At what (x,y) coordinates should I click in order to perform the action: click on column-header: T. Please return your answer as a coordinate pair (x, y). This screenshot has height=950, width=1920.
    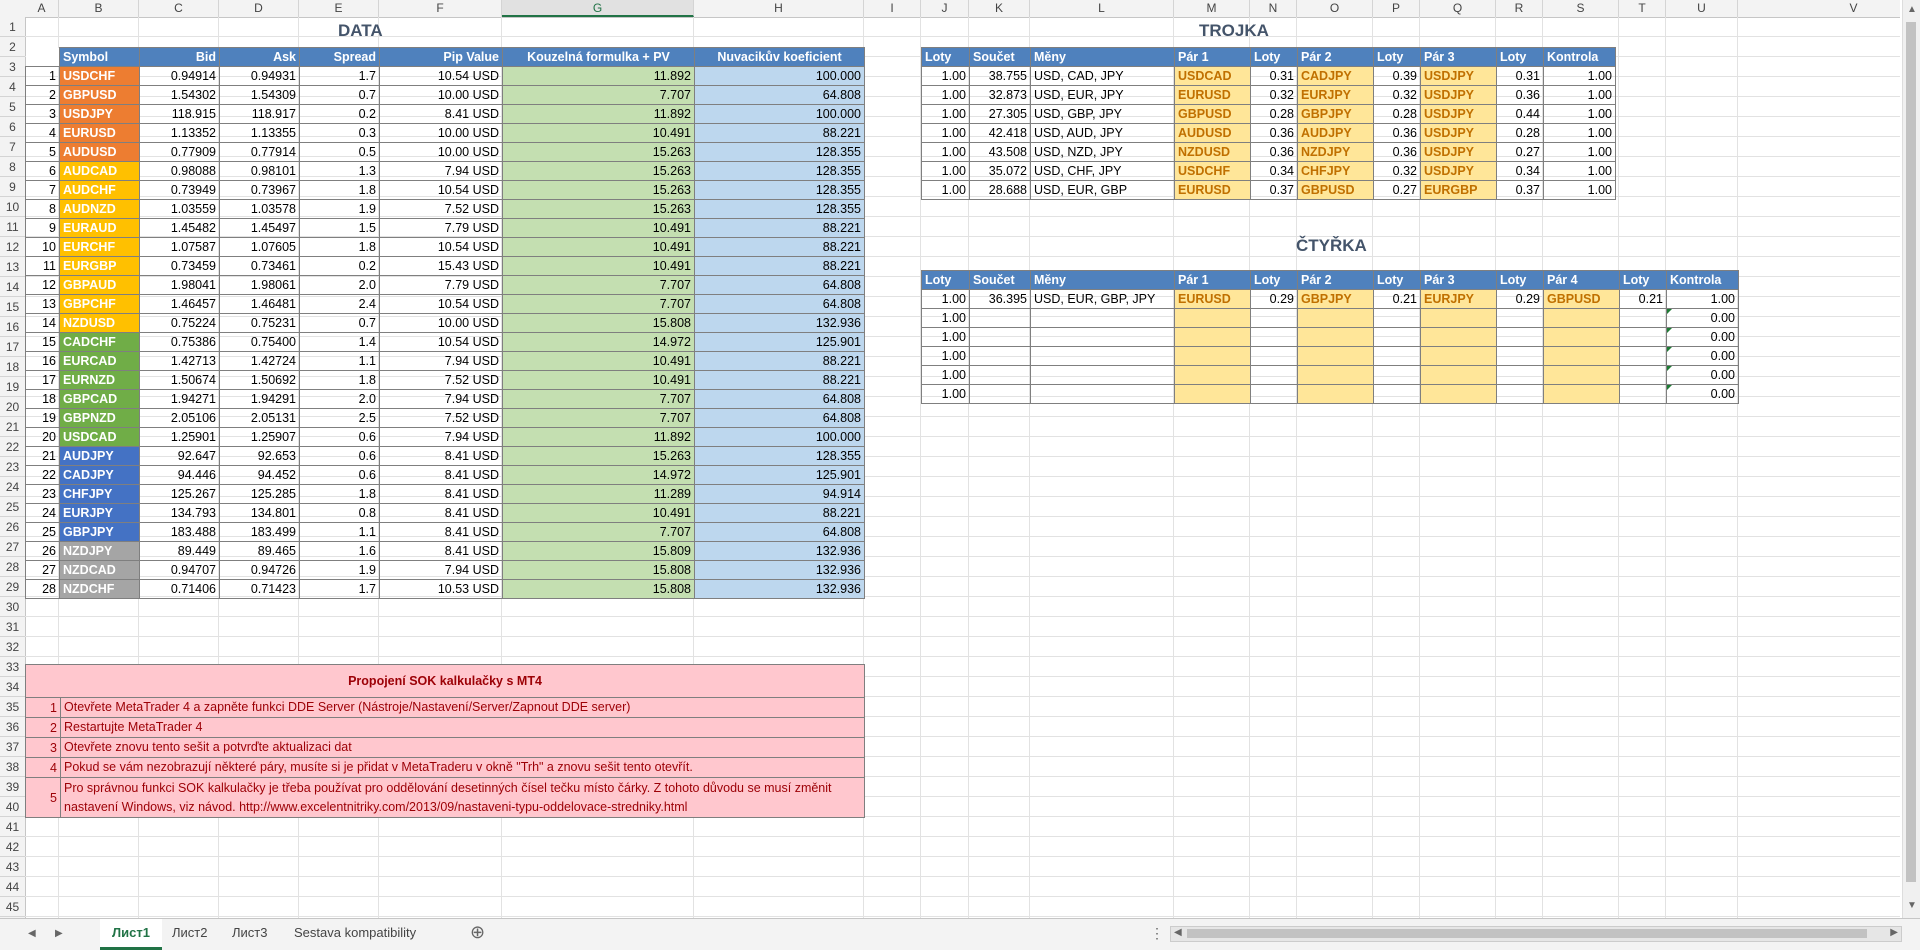
    Looking at the image, I should click on (1642, 8).